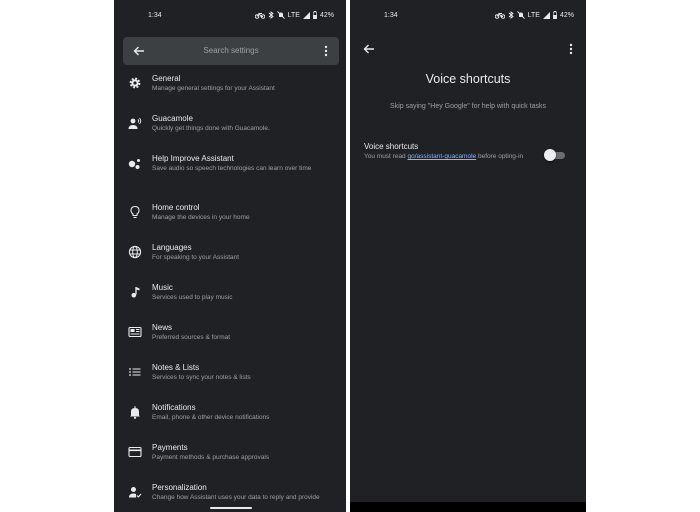  What do you see at coordinates (468, 79) in the screenshot?
I see `page-title: Voice shortcuts` at bounding box center [468, 79].